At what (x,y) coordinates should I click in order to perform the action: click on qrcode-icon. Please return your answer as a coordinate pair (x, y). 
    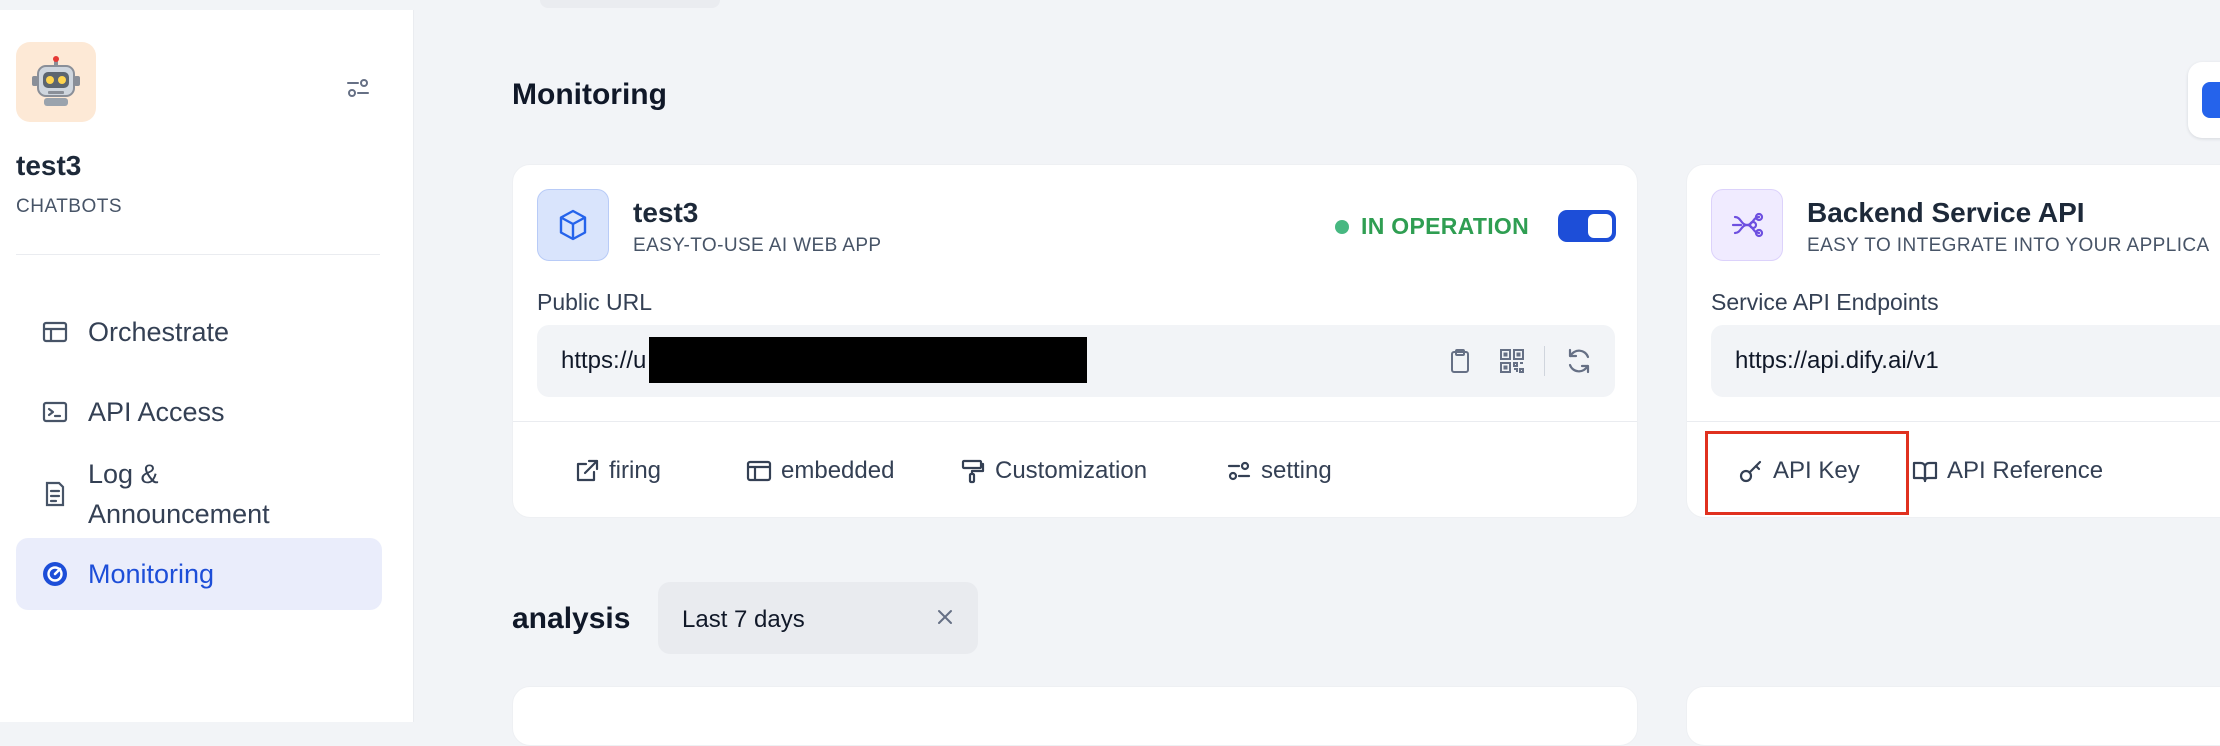
    Looking at the image, I should click on (1512, 361).